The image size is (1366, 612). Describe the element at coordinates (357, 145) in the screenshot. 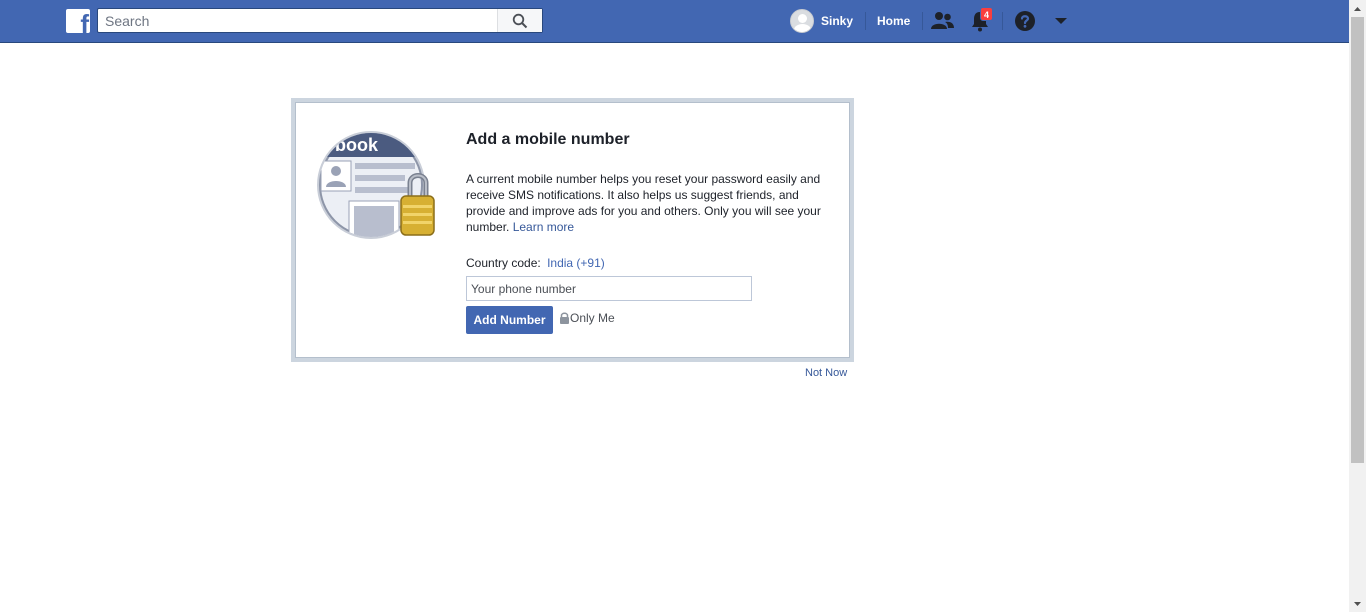

I see `illustration-wordmark: book` at that location.